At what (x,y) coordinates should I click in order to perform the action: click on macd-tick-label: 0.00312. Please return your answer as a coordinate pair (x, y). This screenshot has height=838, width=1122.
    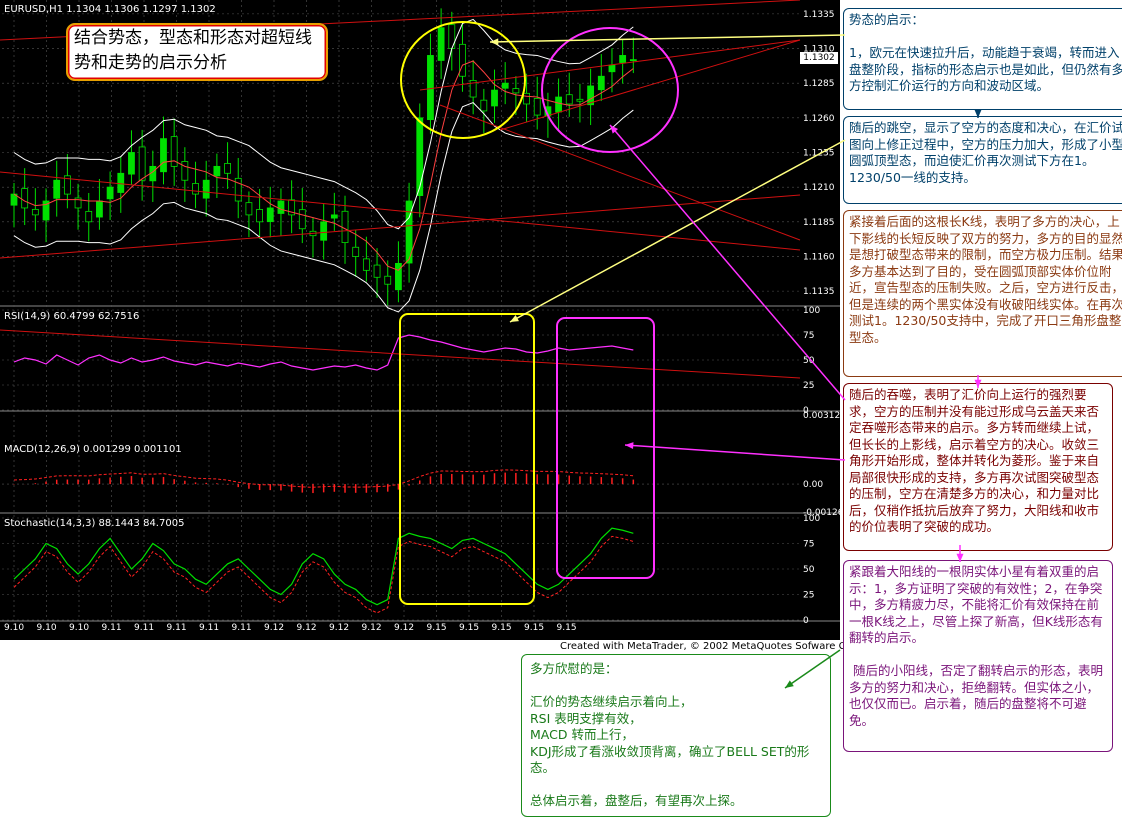
    Looking at the image, I should click on (821, 416).